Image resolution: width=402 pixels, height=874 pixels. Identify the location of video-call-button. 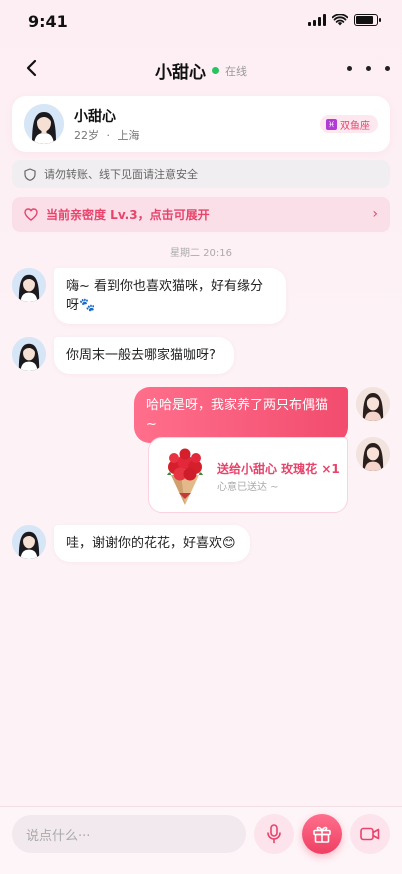
(370, 834).